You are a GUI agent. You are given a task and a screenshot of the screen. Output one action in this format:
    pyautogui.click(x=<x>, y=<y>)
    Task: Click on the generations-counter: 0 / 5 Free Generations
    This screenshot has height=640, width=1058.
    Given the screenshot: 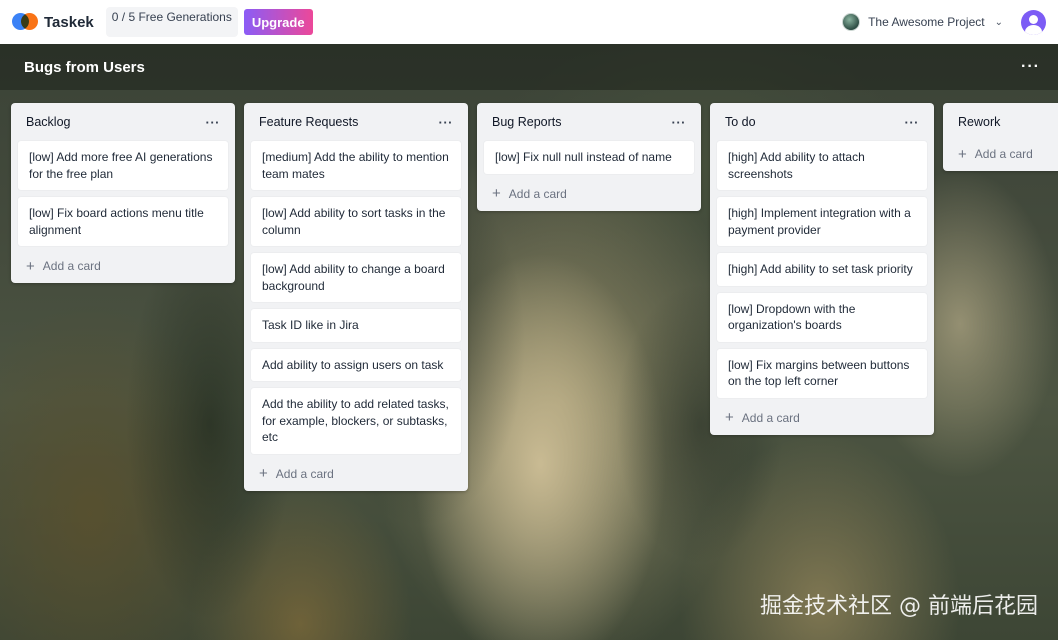 What is the action you would take?
    pyautogui.click(x=171, y=22)
    